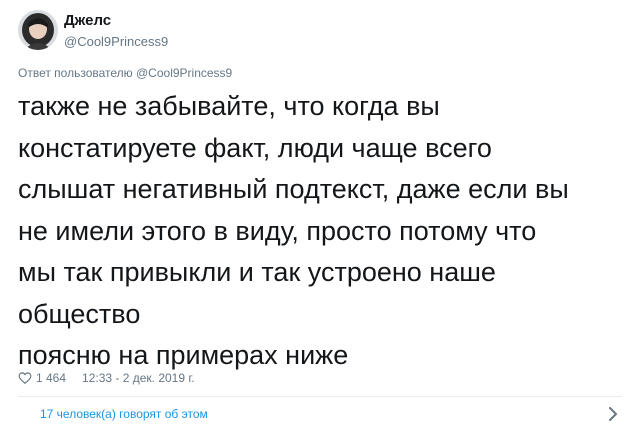 The image size is (640, 433). I want to click on user-handle: @Cool9Princess9, so click(116, 42).